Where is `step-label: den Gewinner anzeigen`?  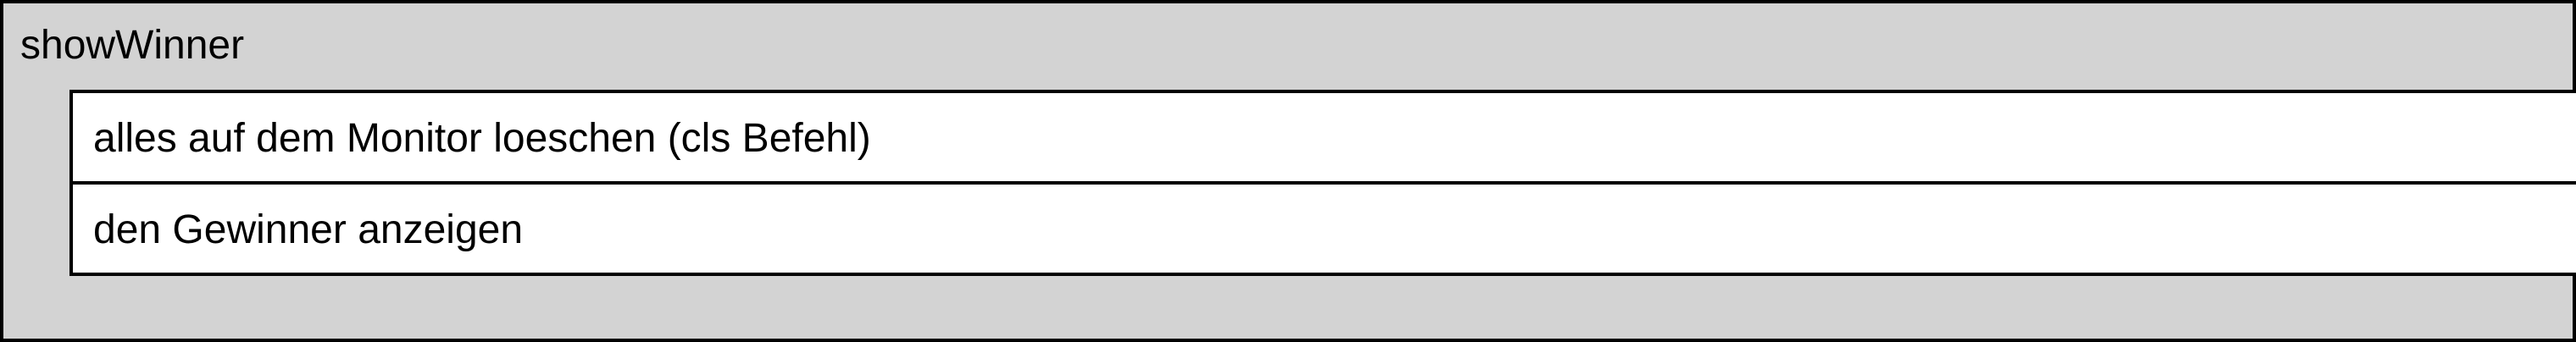 step-label: den Gewinner anzeigen is located at coordinates (308, 229).